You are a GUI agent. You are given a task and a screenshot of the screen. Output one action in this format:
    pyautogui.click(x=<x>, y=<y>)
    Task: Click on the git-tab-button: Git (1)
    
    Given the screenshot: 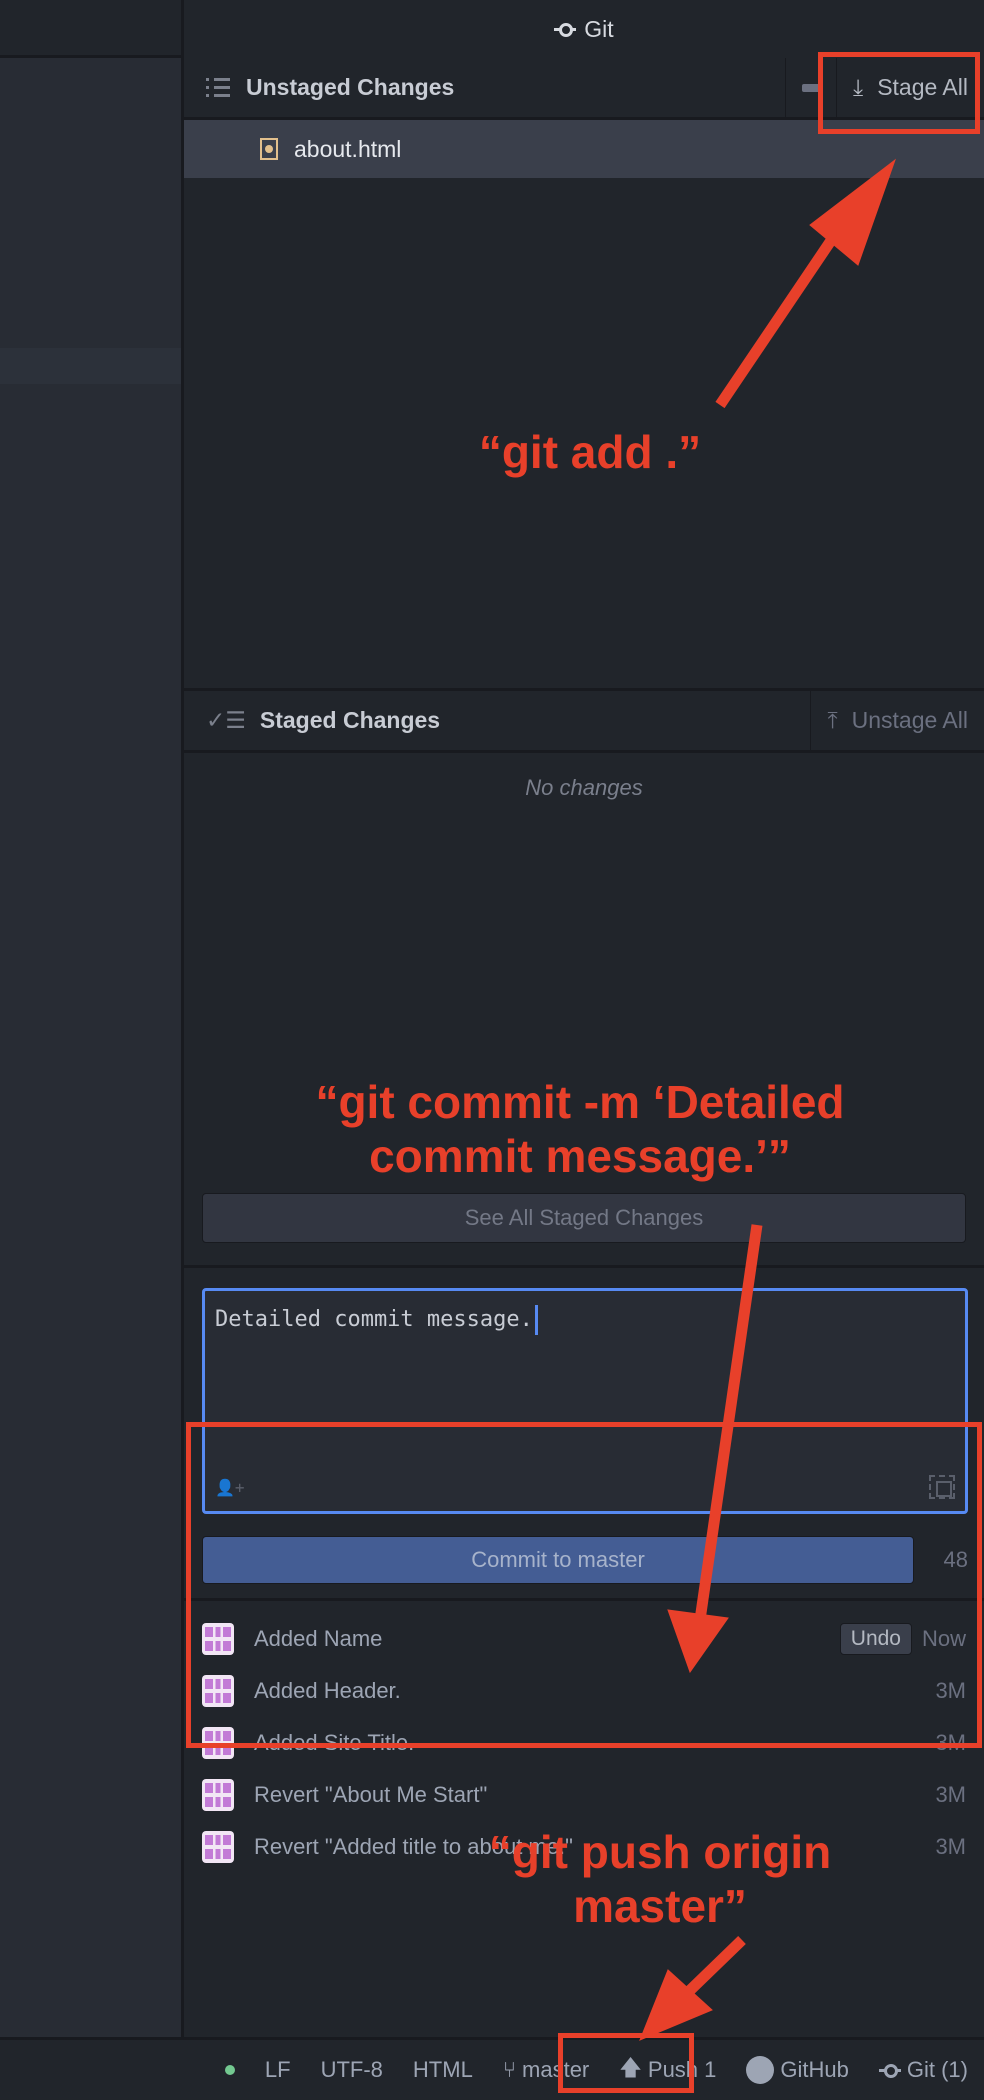 What is the action you would take?
    pyautogui.click(x=923, y=2070)
    